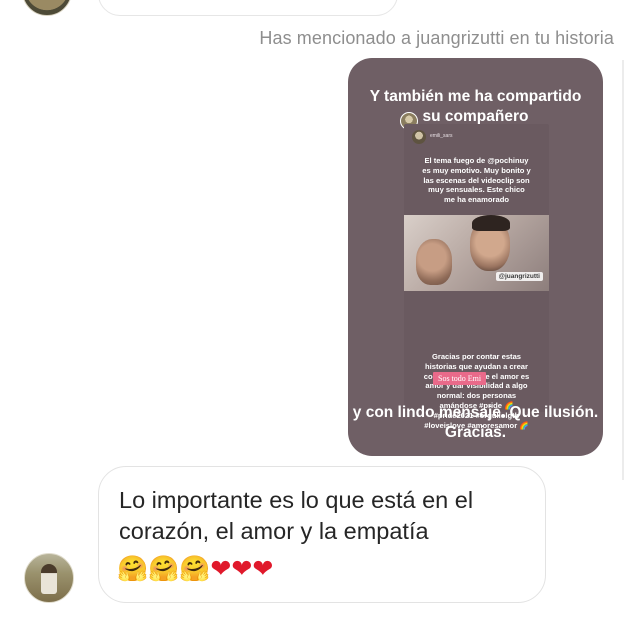 The width and height of the screenshot is (640, 628). I want to click on scrollbar-track, so click(623, 270).